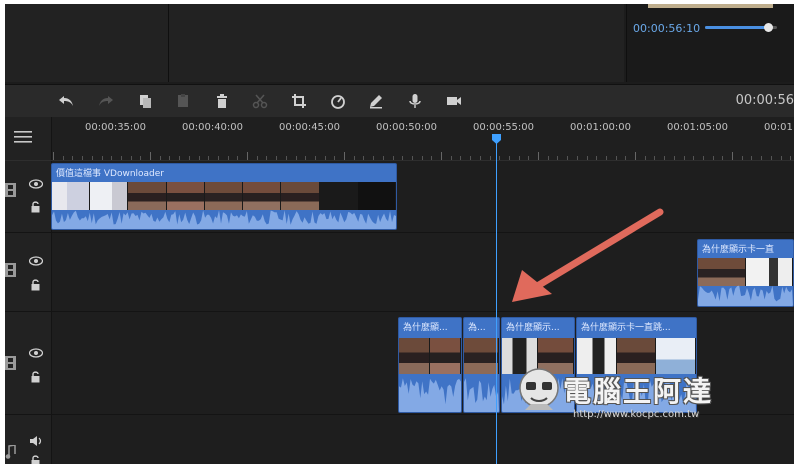  Describe the element at coordinates (396, 43) in the screenshot. I see `preview-panel` at that location.